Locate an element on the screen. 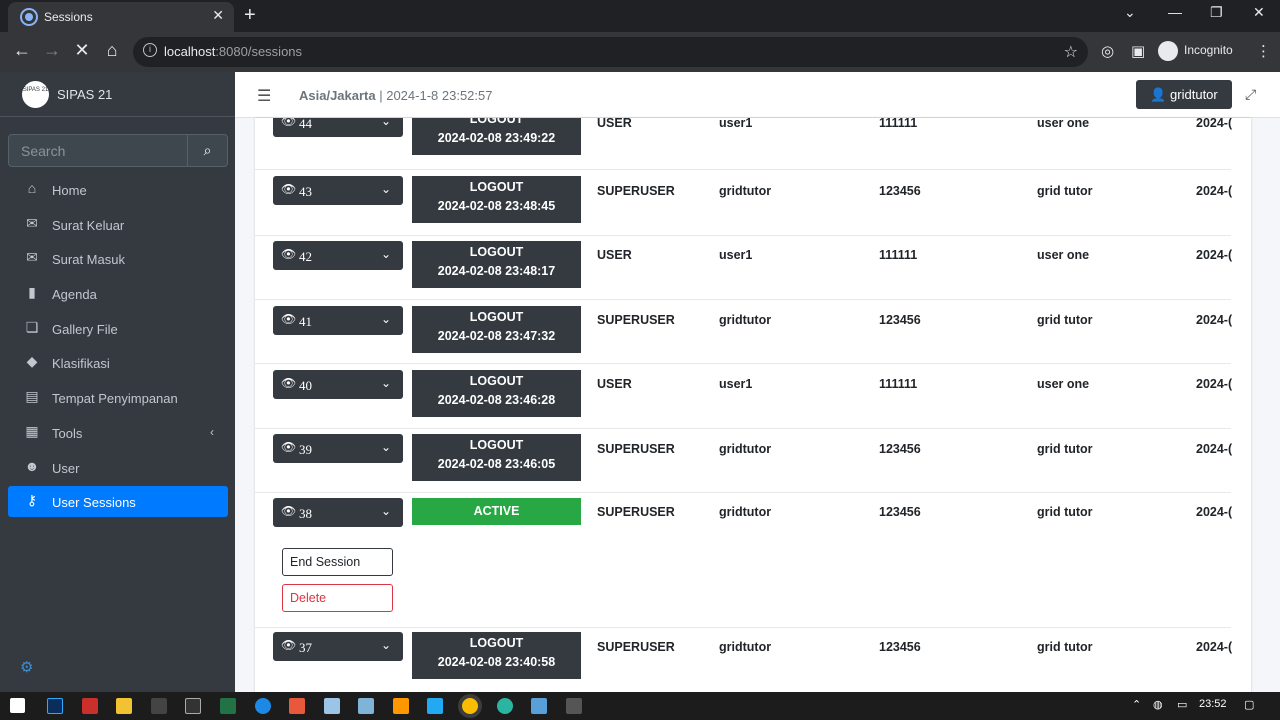 The height and width of the screenshot is (720, 1280). session-id-dropdown: 👁 37 ⌄ is located at coordinates (338, 646).